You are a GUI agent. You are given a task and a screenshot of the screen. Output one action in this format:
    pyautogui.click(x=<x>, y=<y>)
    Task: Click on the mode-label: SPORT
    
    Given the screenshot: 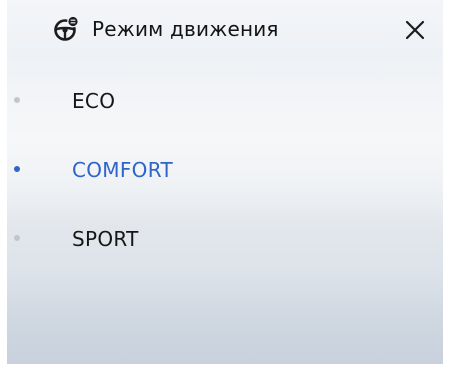 What is the action you would take?
    pyautogui.click(x=105, y=239)
    